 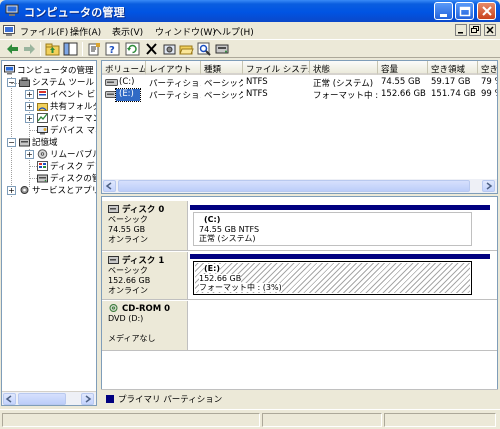 What do you see at coordinates (250, 11) in the screenshot?
I see `title-bar: コンピュータの管理` at bounding box center [250, 11].